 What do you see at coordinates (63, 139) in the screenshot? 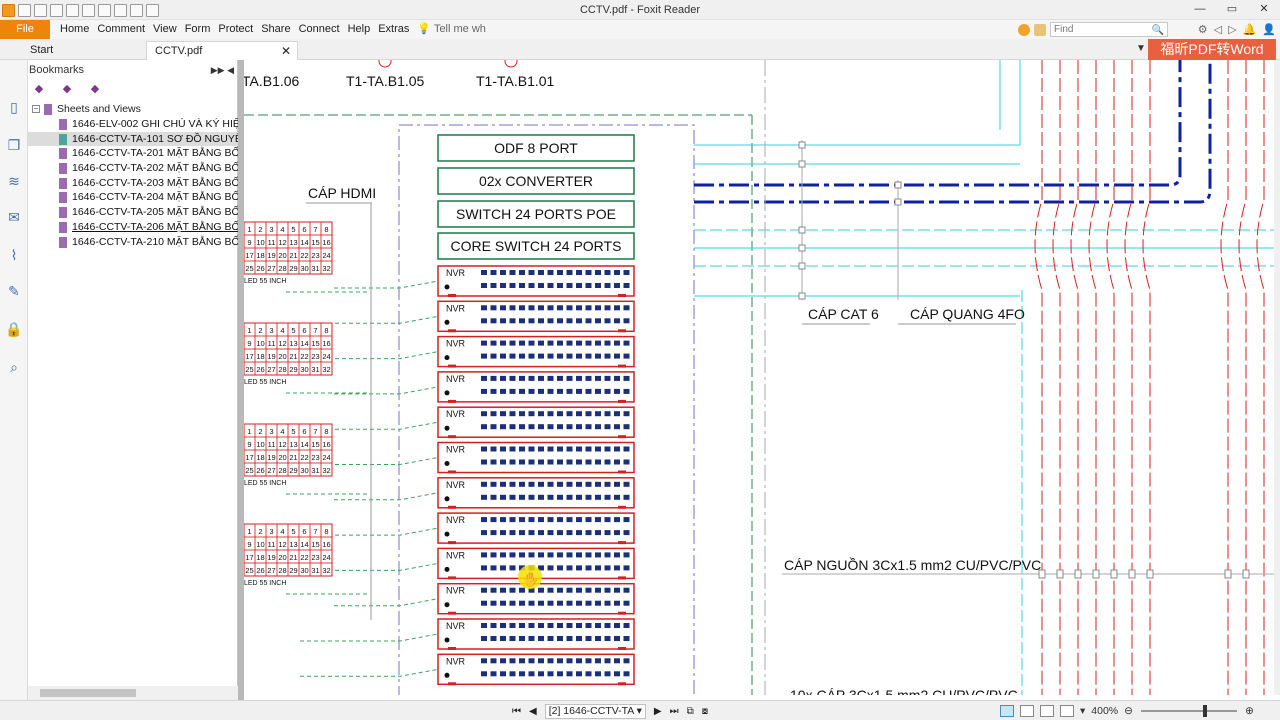
I see `bookmark-flag-icon` at bounding box center [63, 139].